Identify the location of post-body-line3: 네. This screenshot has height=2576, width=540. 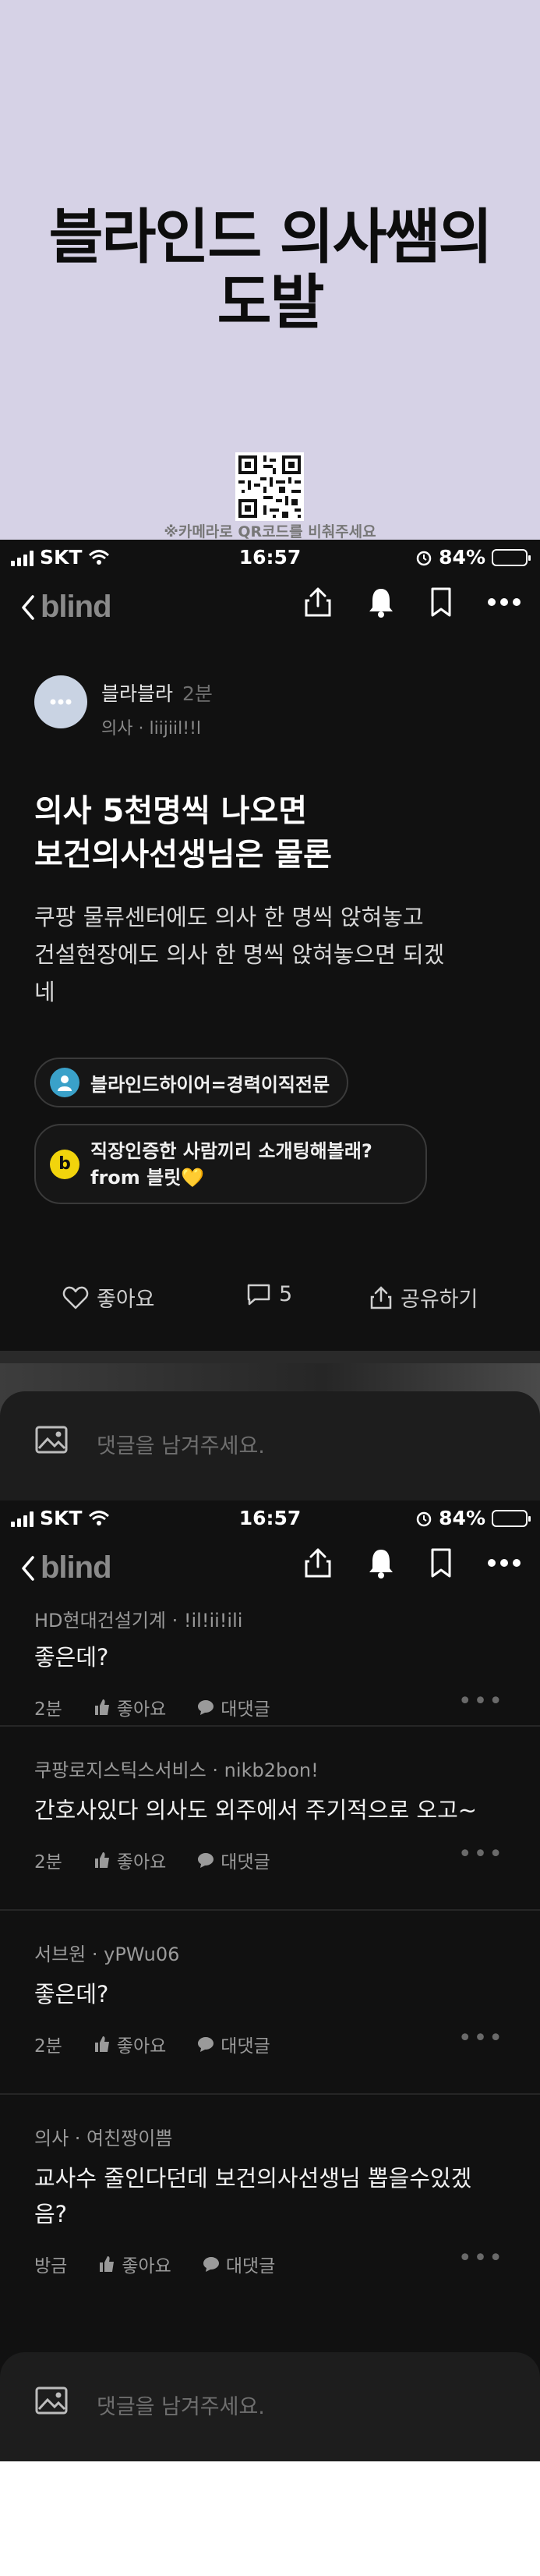
(45, 992).